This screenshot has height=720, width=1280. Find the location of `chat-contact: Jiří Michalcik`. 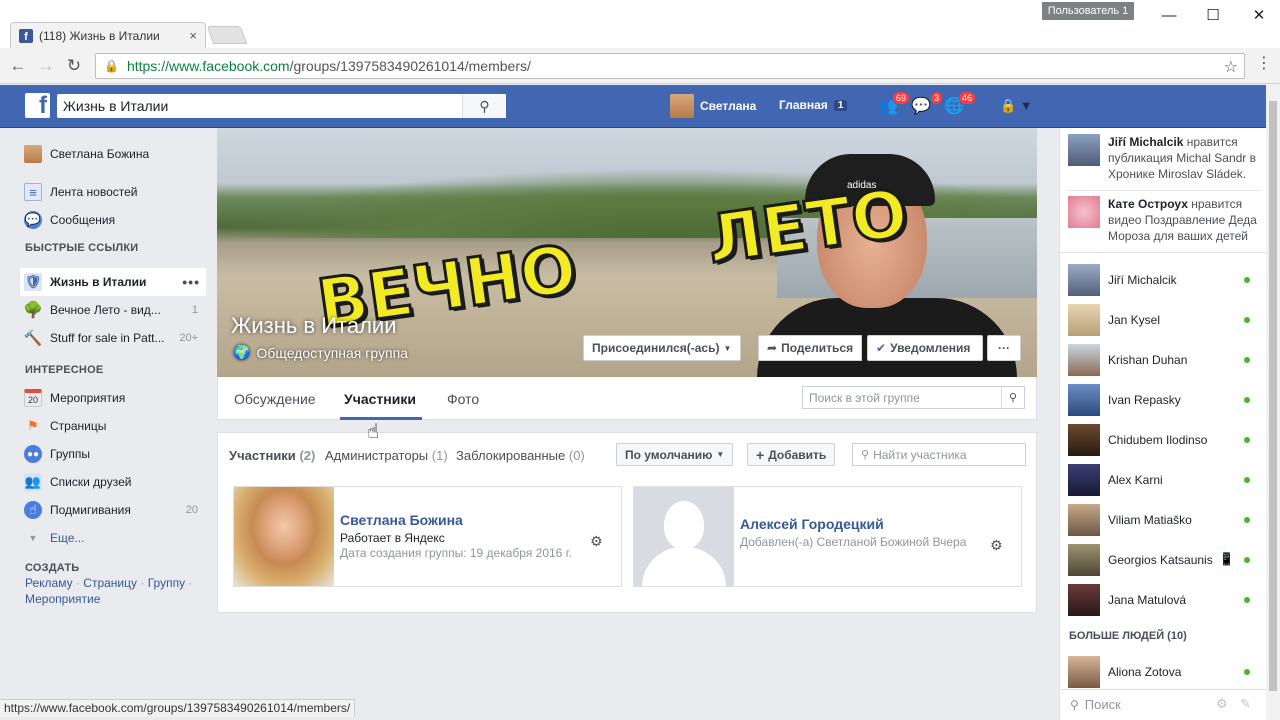

chat-contact: Jiří Michalcik is located at coordinates (1163, 280).